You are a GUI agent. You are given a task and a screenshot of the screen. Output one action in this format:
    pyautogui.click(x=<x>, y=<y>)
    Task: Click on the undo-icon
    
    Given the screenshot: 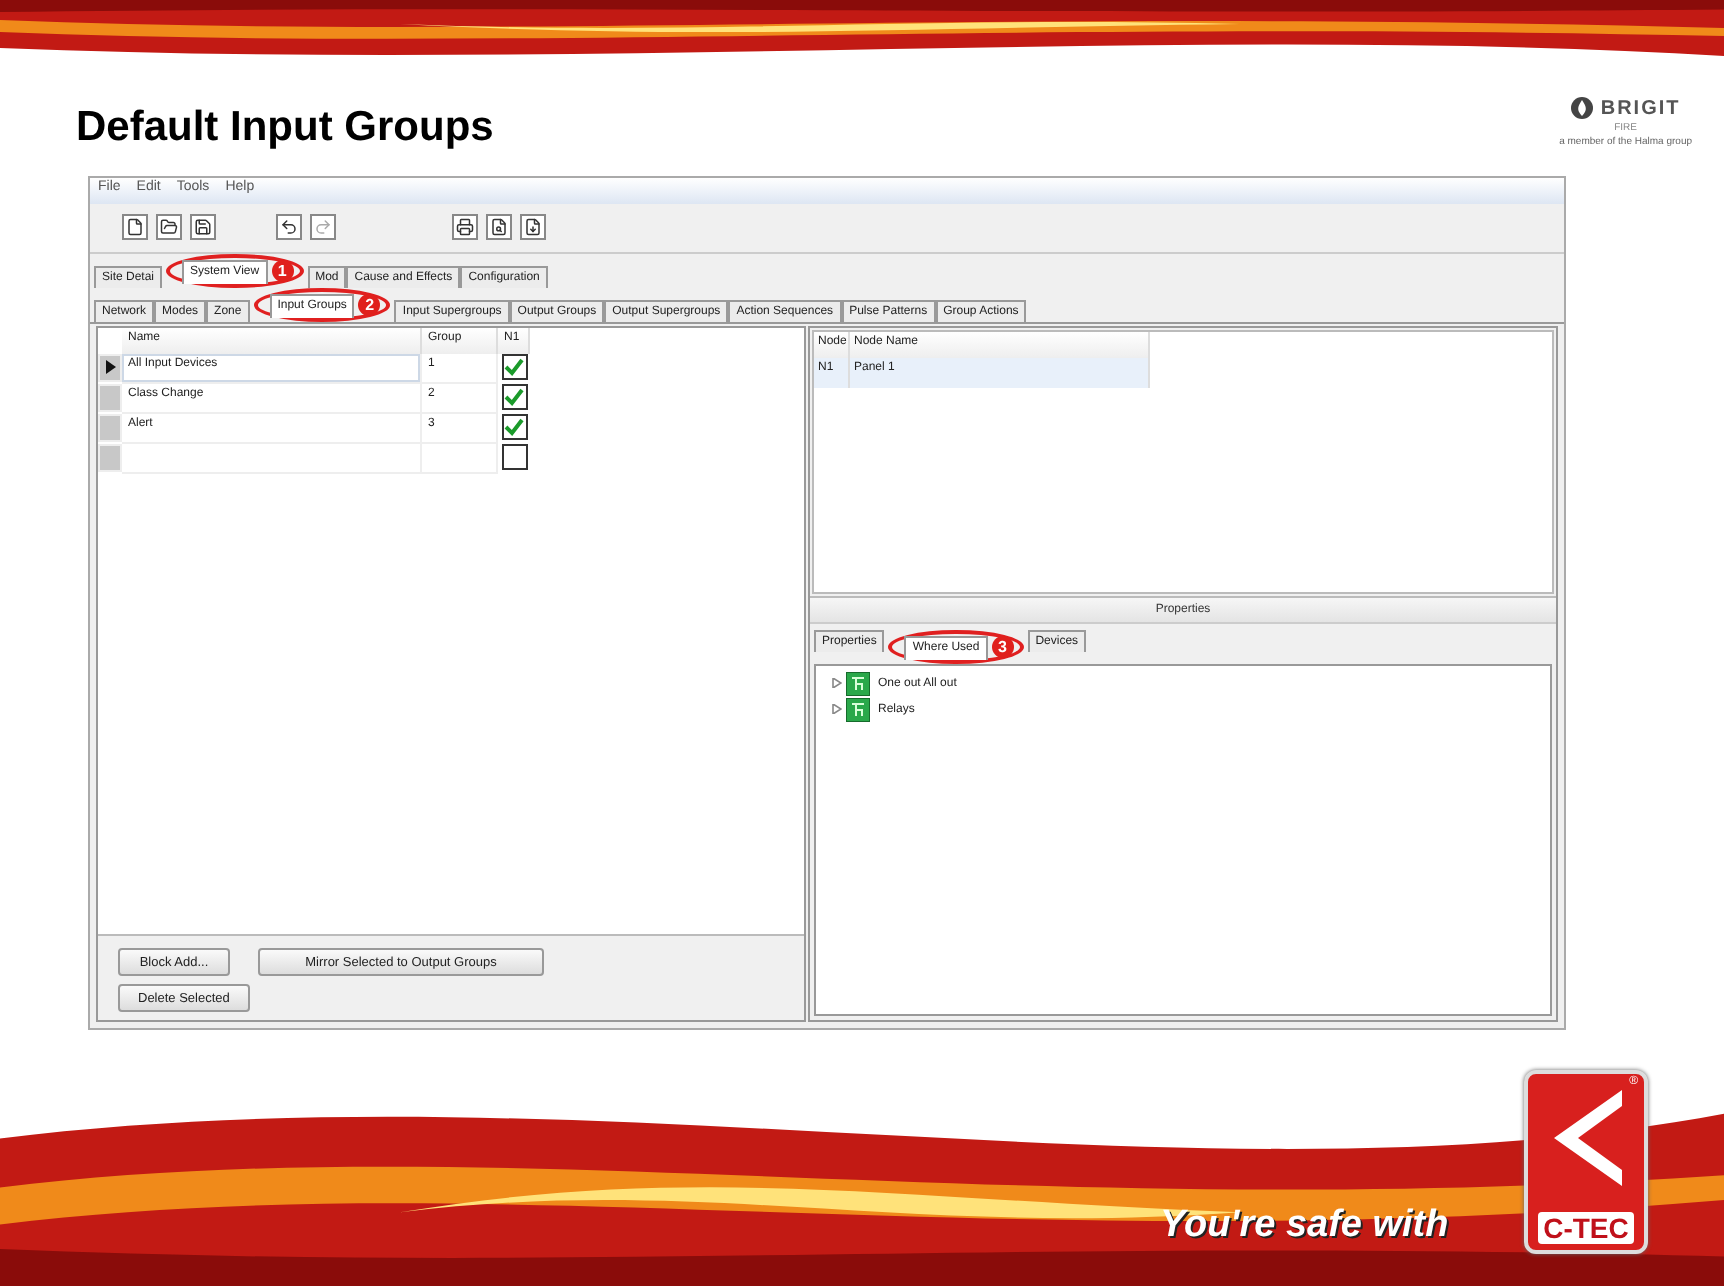 What is the action you would take?
    pyautogui.click(x=289, y=227)
    